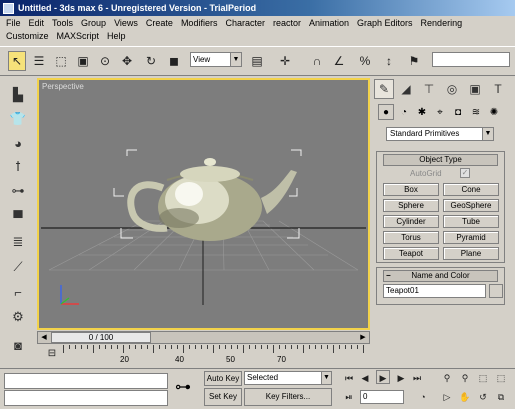 Image resolution: width=515 pixels, height=409 pixels. Describe the element at coordinates (18, 217) in the screenshot. I see `block-icon: ▀` at that location.